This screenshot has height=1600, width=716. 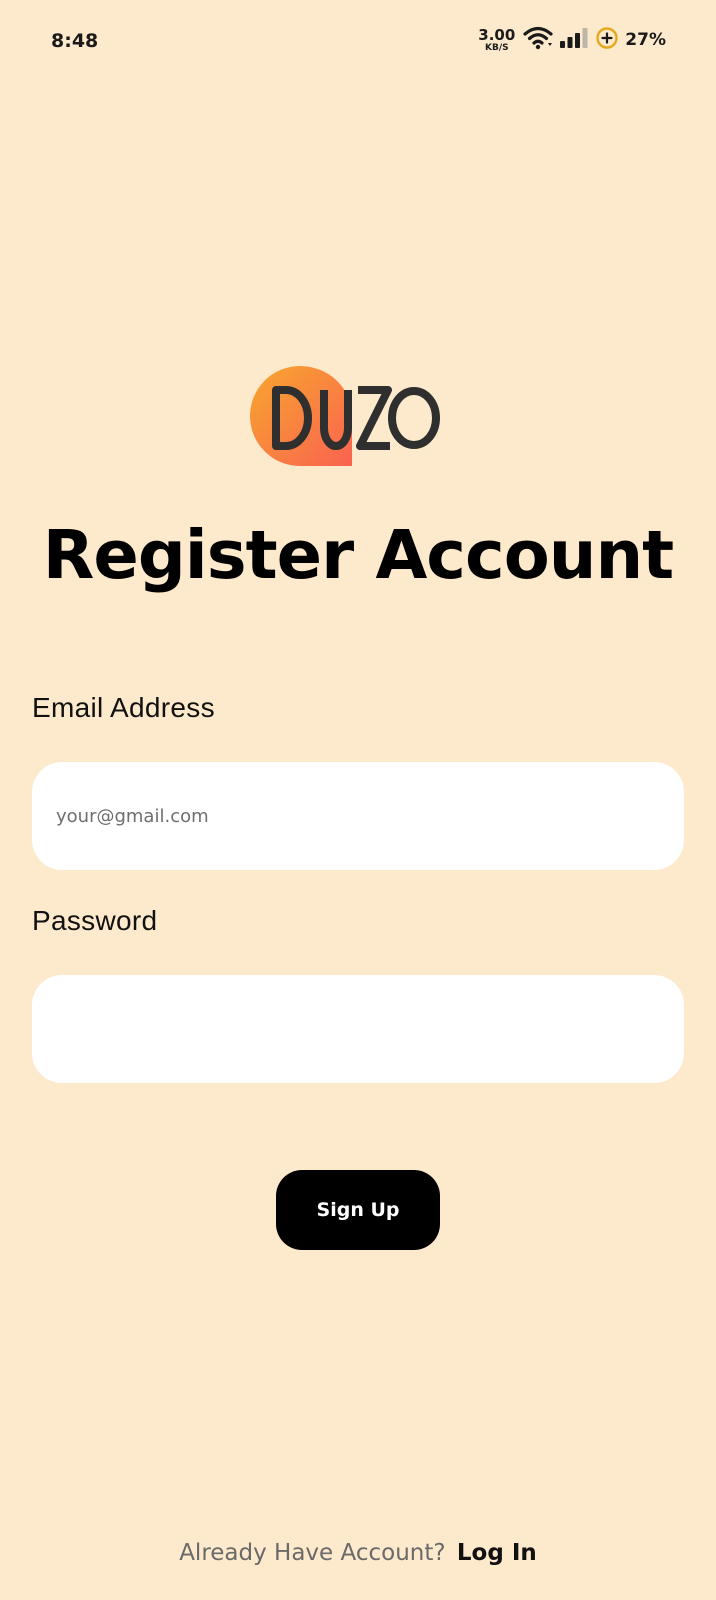 I want to click on battery-percentage: 27%, so click(x=645, y=40).